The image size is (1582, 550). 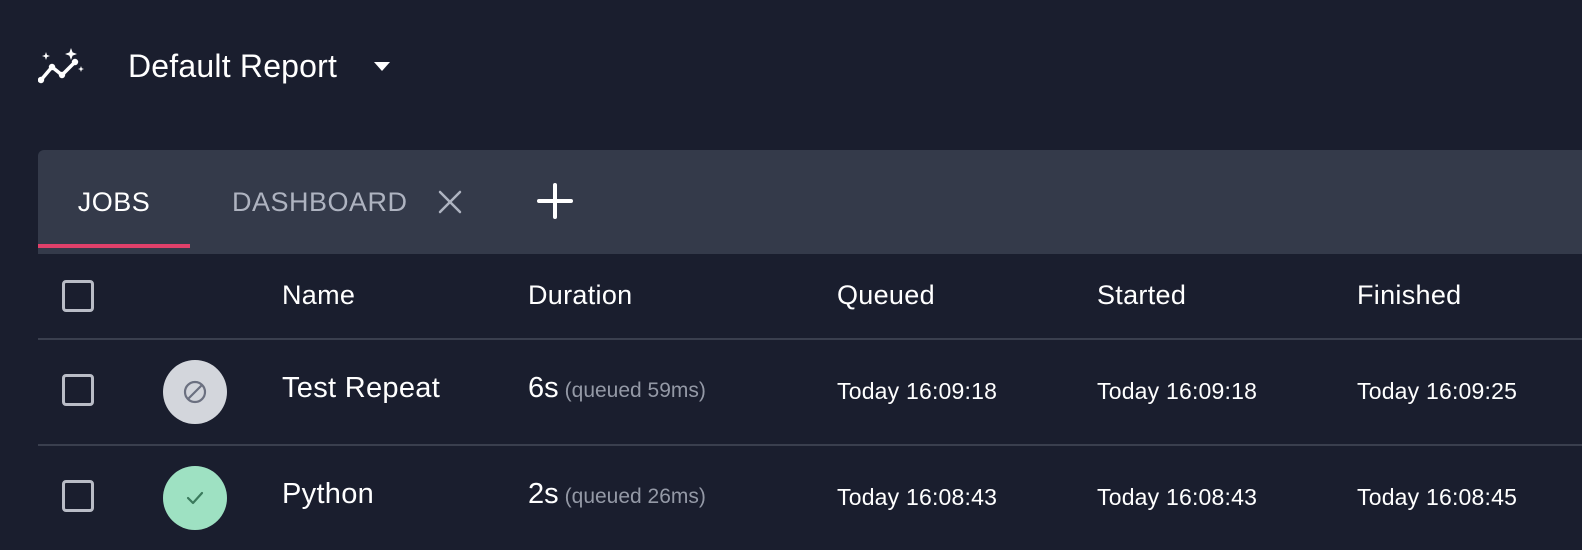 I want to click on tab-jobs-label: JOBS, so click(x=114, y=201).